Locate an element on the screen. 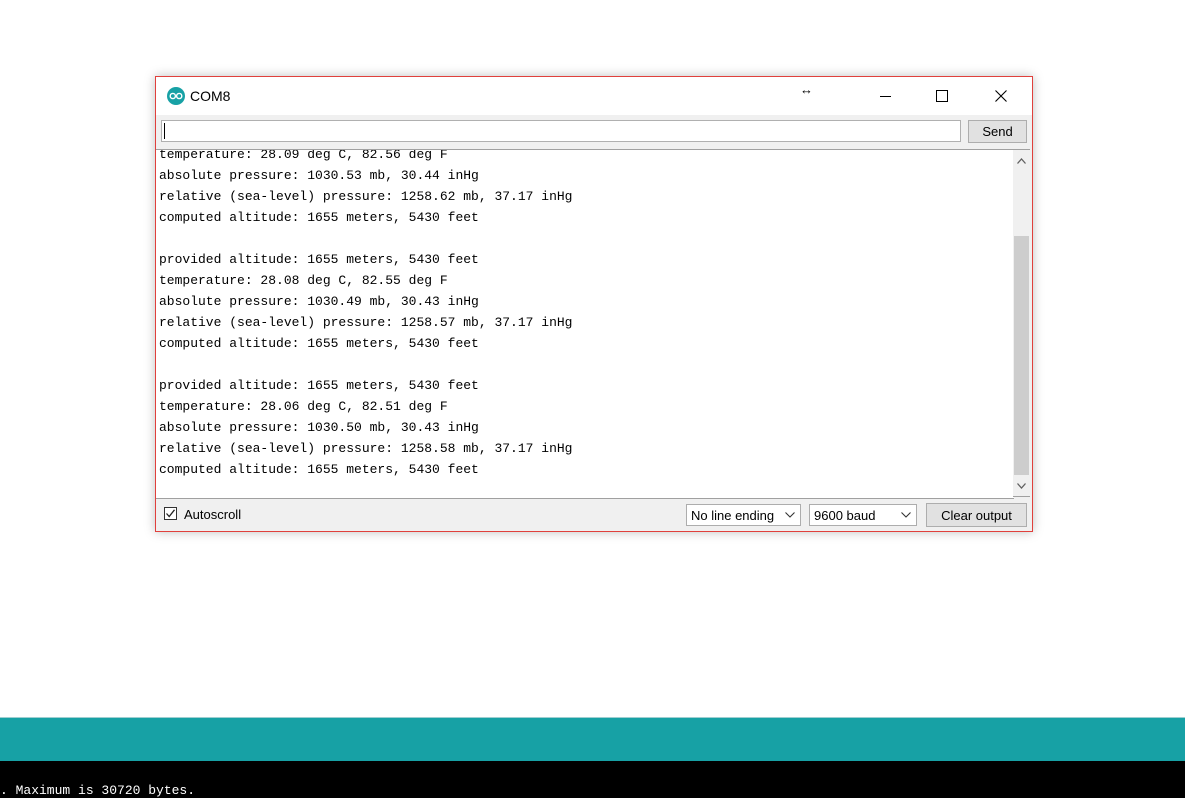 The height and width of the screenshot is (799, 1185). baud-rate-select: 9600 baud is located at coordinates (863, 515).